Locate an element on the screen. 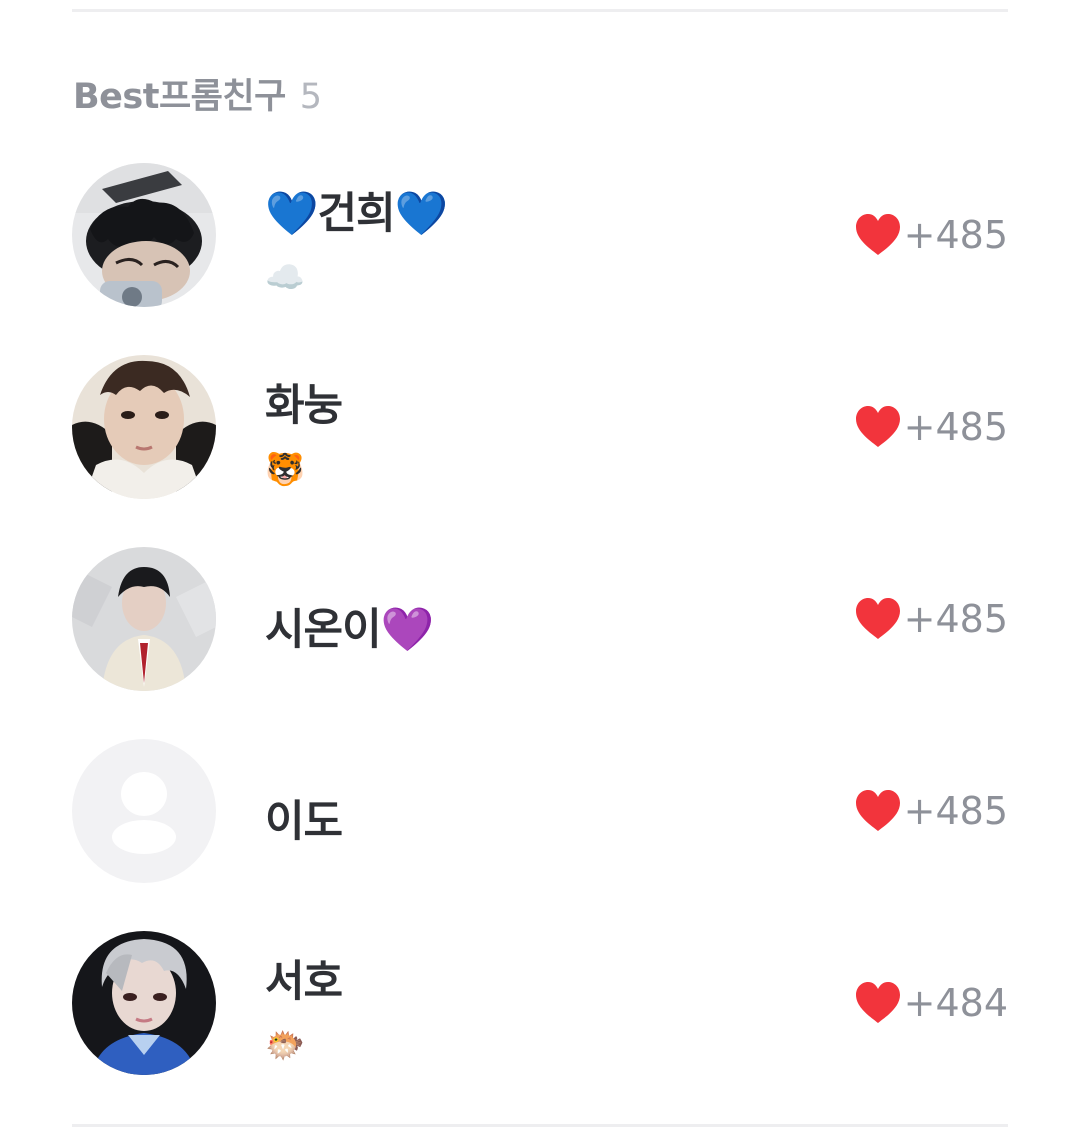 Image resolution: width=1080 pixels, height=1133 pixels. section-title: Best프롬친구 is located at coordinates (179, 97).